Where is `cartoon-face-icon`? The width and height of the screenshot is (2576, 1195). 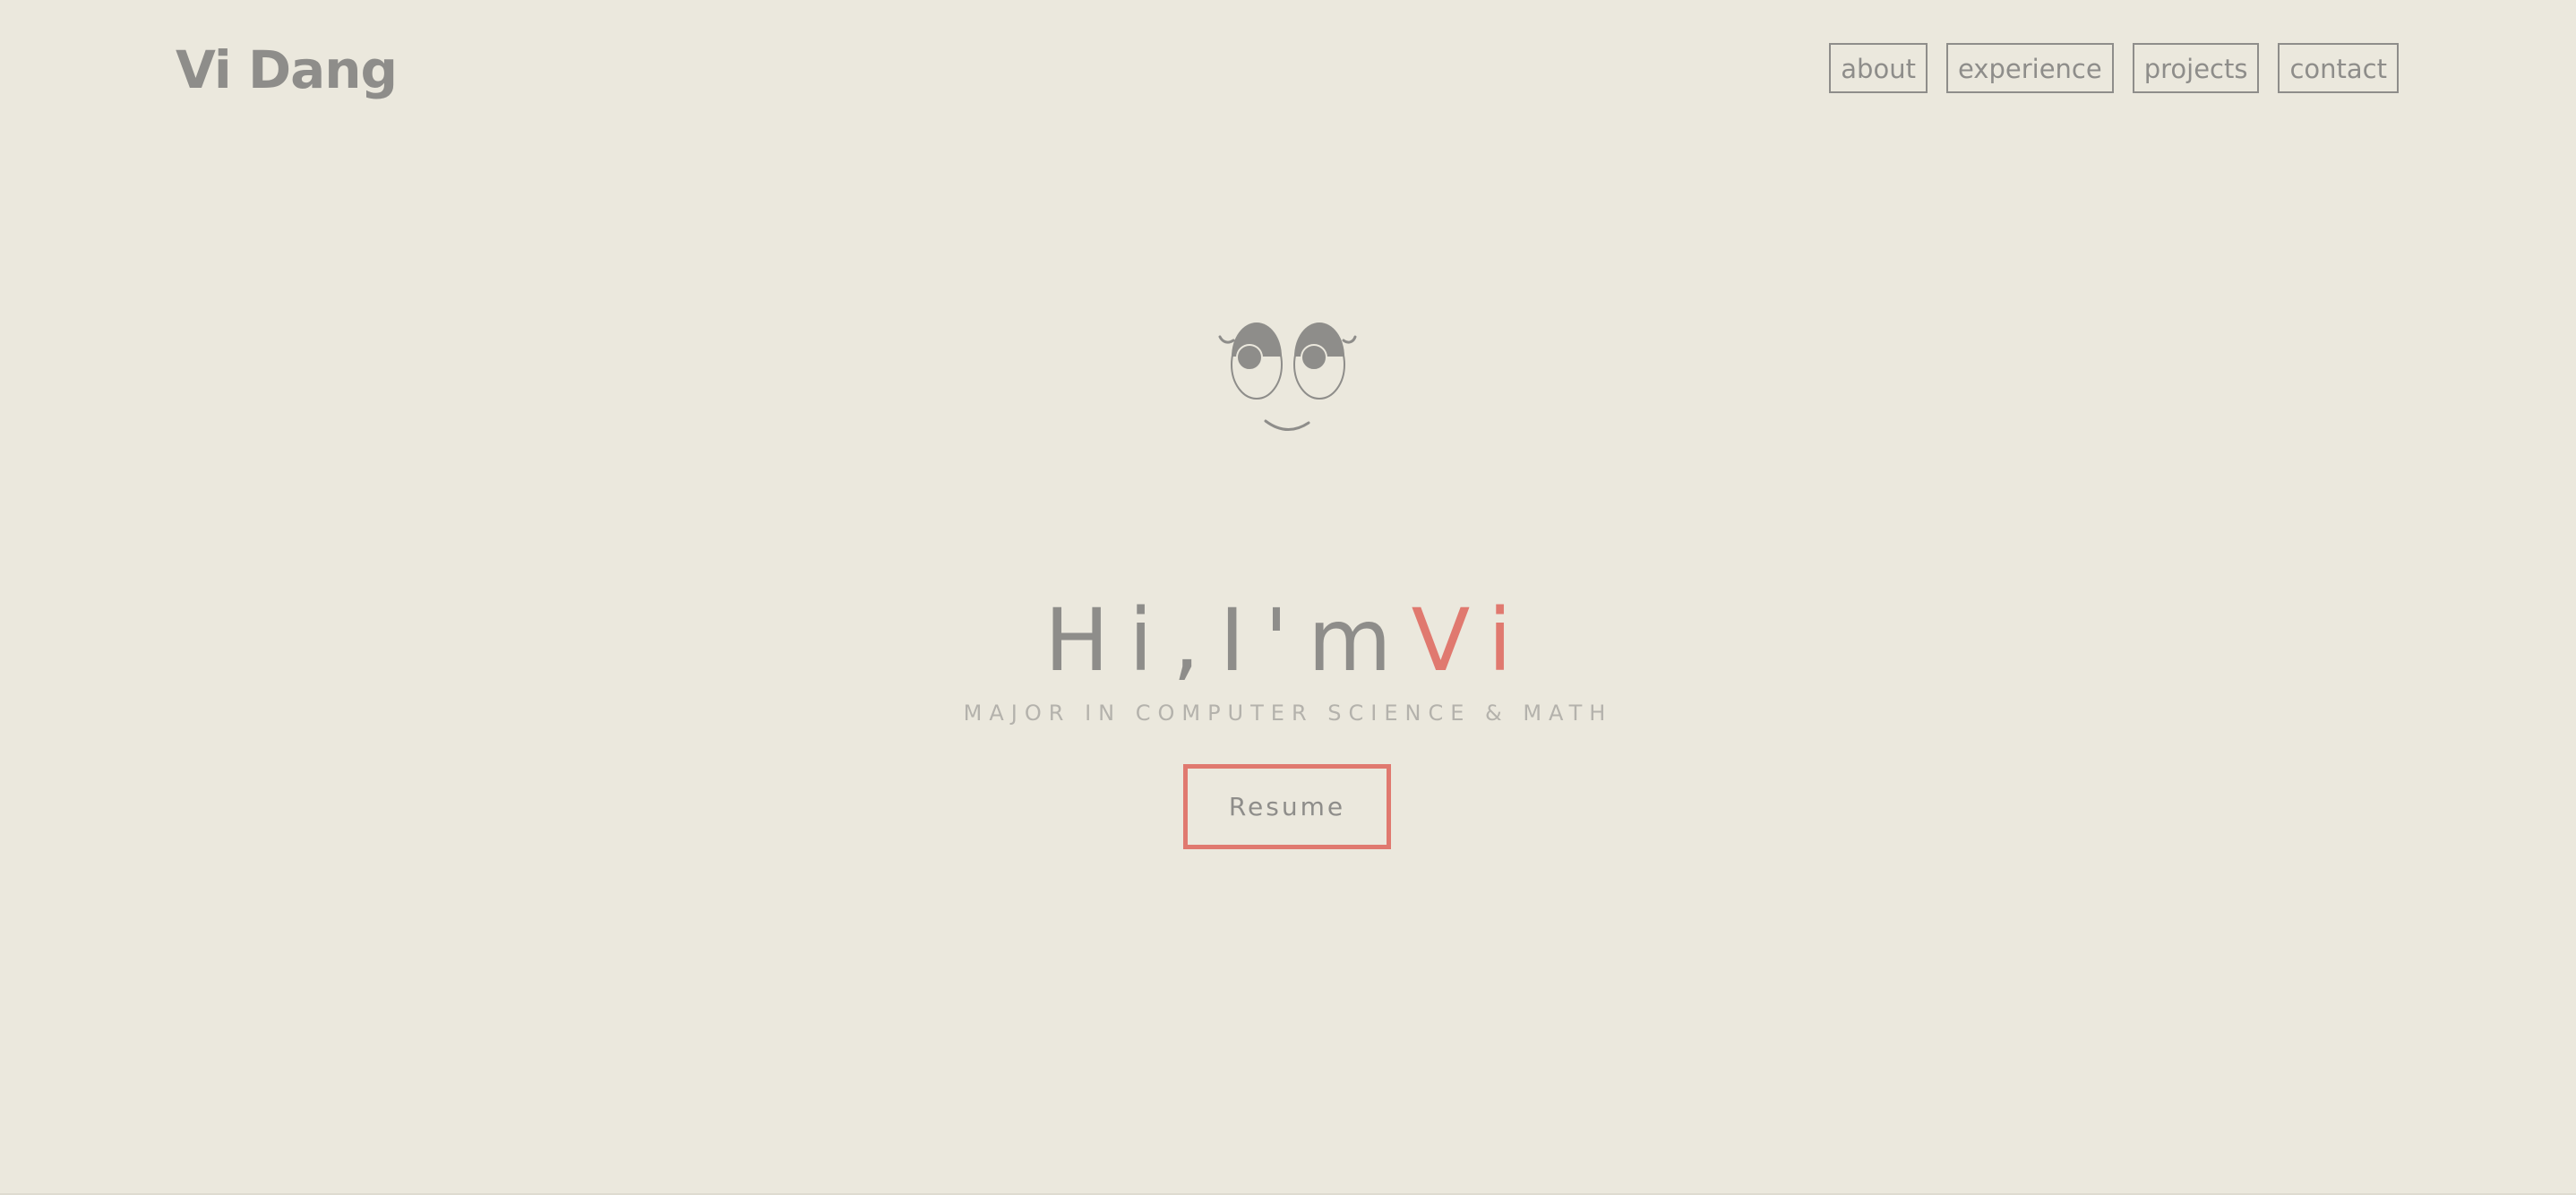
cartoon-face-icon is located at coordinates (1287, 376).